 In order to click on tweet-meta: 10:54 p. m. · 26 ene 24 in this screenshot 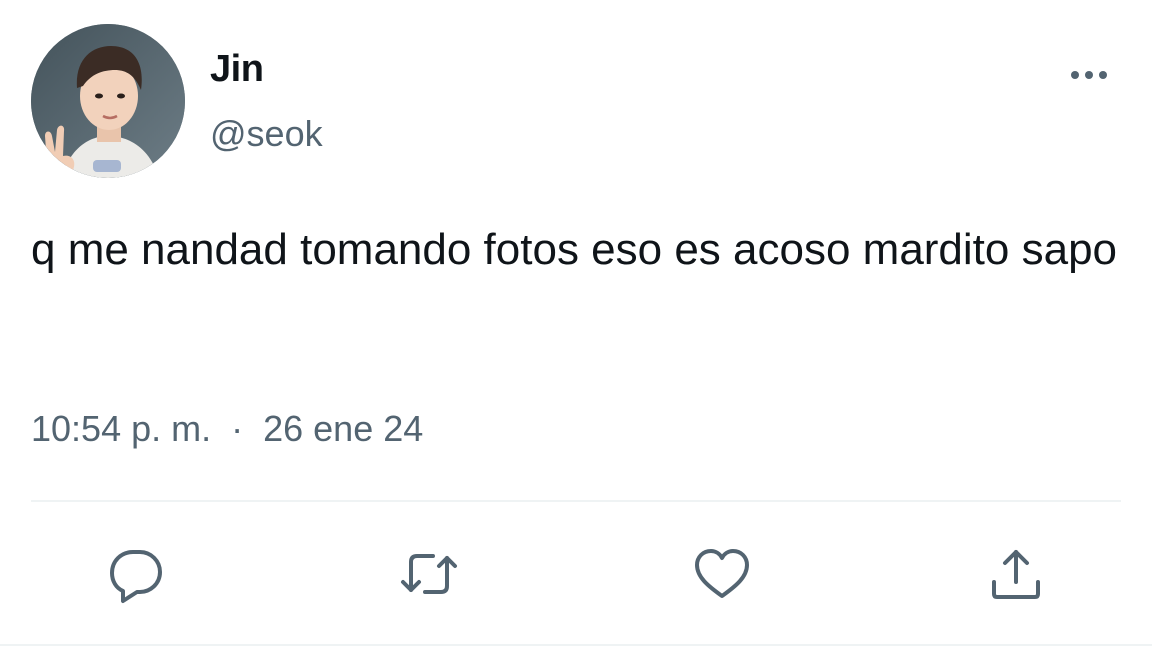, I will do `click(227, 429)`.